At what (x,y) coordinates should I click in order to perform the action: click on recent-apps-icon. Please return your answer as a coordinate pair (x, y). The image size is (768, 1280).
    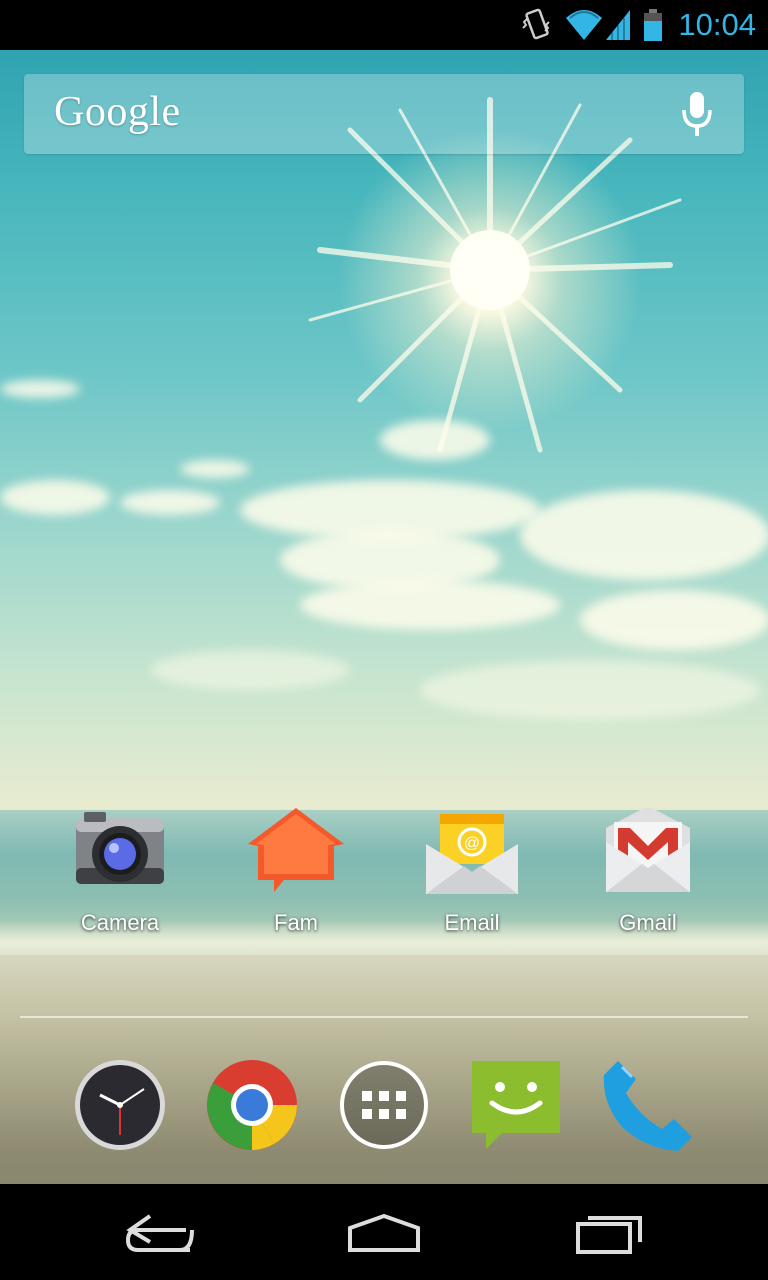
    Looking at the image, I should click on (608, 1232).